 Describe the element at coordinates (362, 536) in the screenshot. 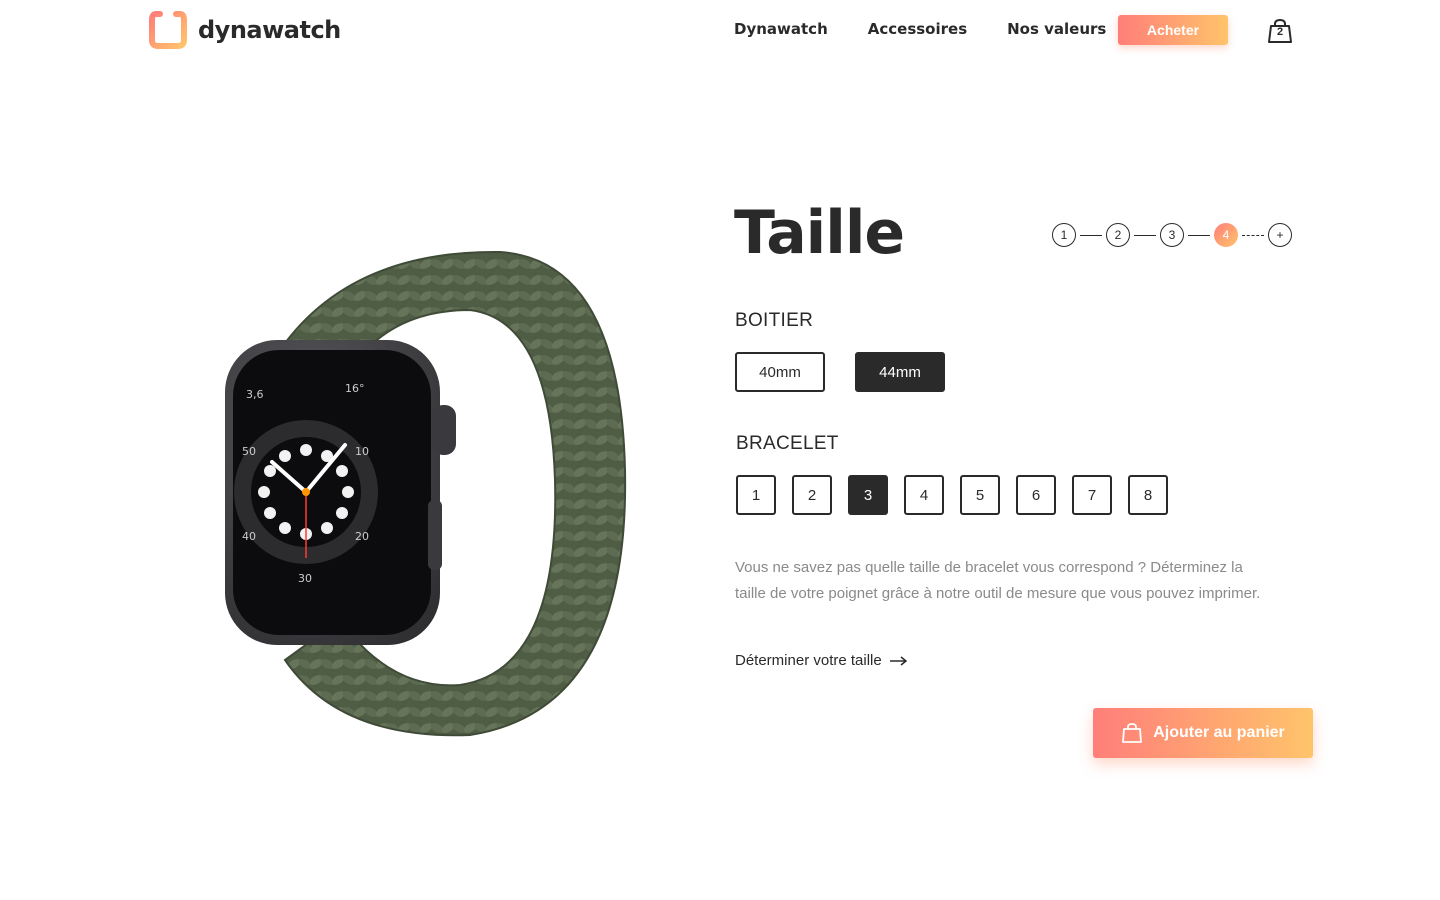

I see `svg-text: 20` at that location.